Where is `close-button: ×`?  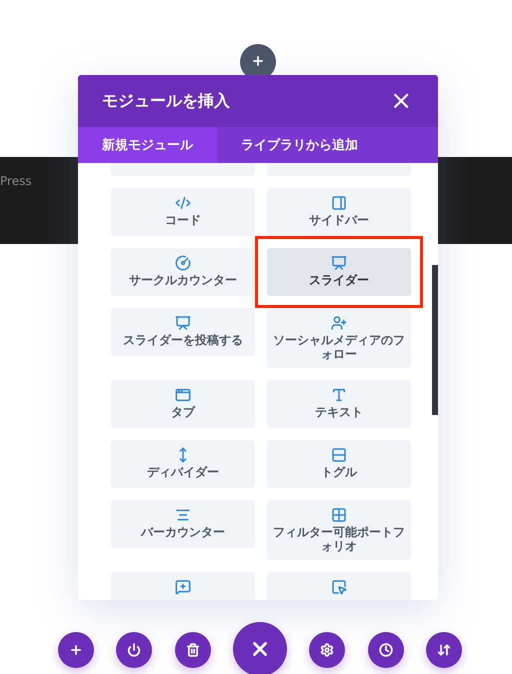
close-button: × is located at coordinates (401, 101).